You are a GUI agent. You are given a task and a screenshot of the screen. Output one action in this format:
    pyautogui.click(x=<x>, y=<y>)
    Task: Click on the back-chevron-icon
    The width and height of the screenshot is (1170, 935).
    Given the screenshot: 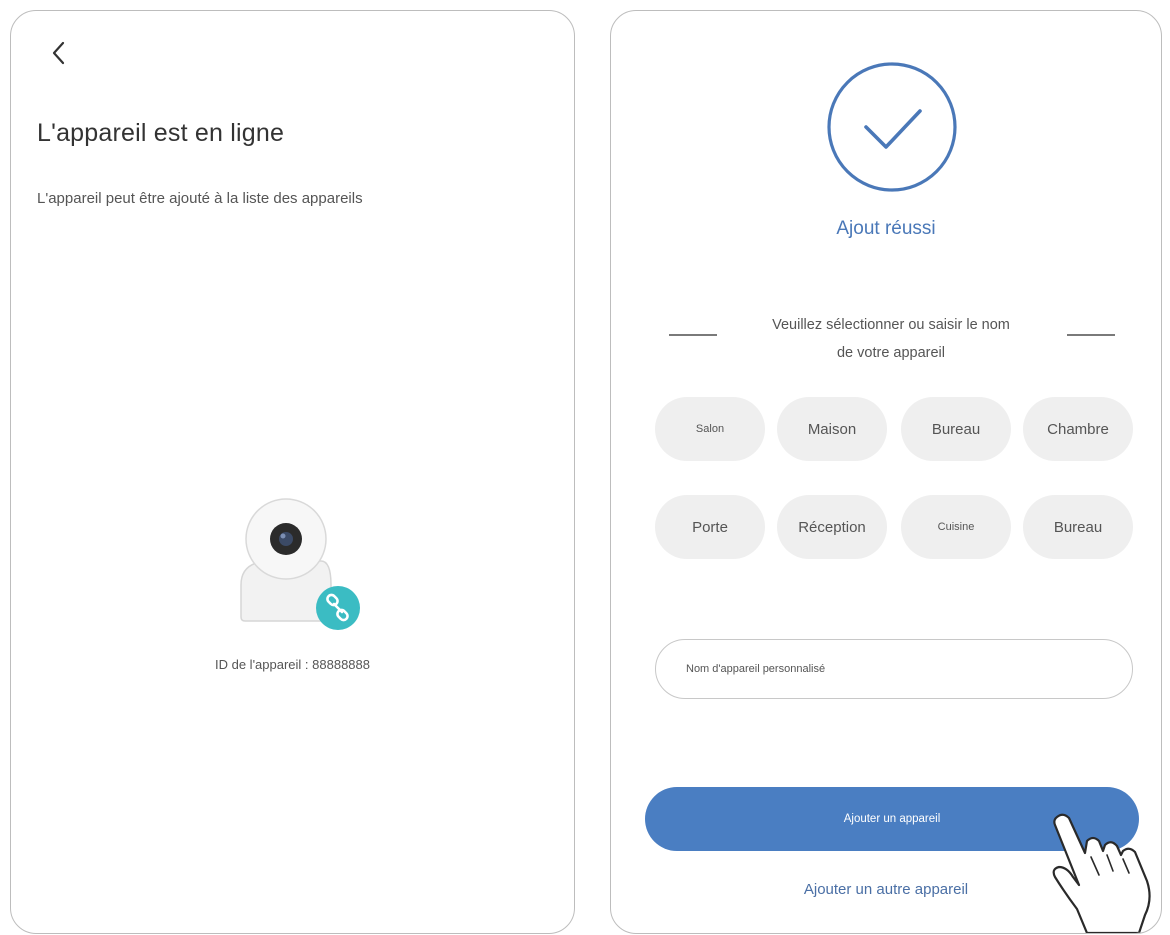 What is the action you would take?
    pyautogui.click(x=58, y=53)
    